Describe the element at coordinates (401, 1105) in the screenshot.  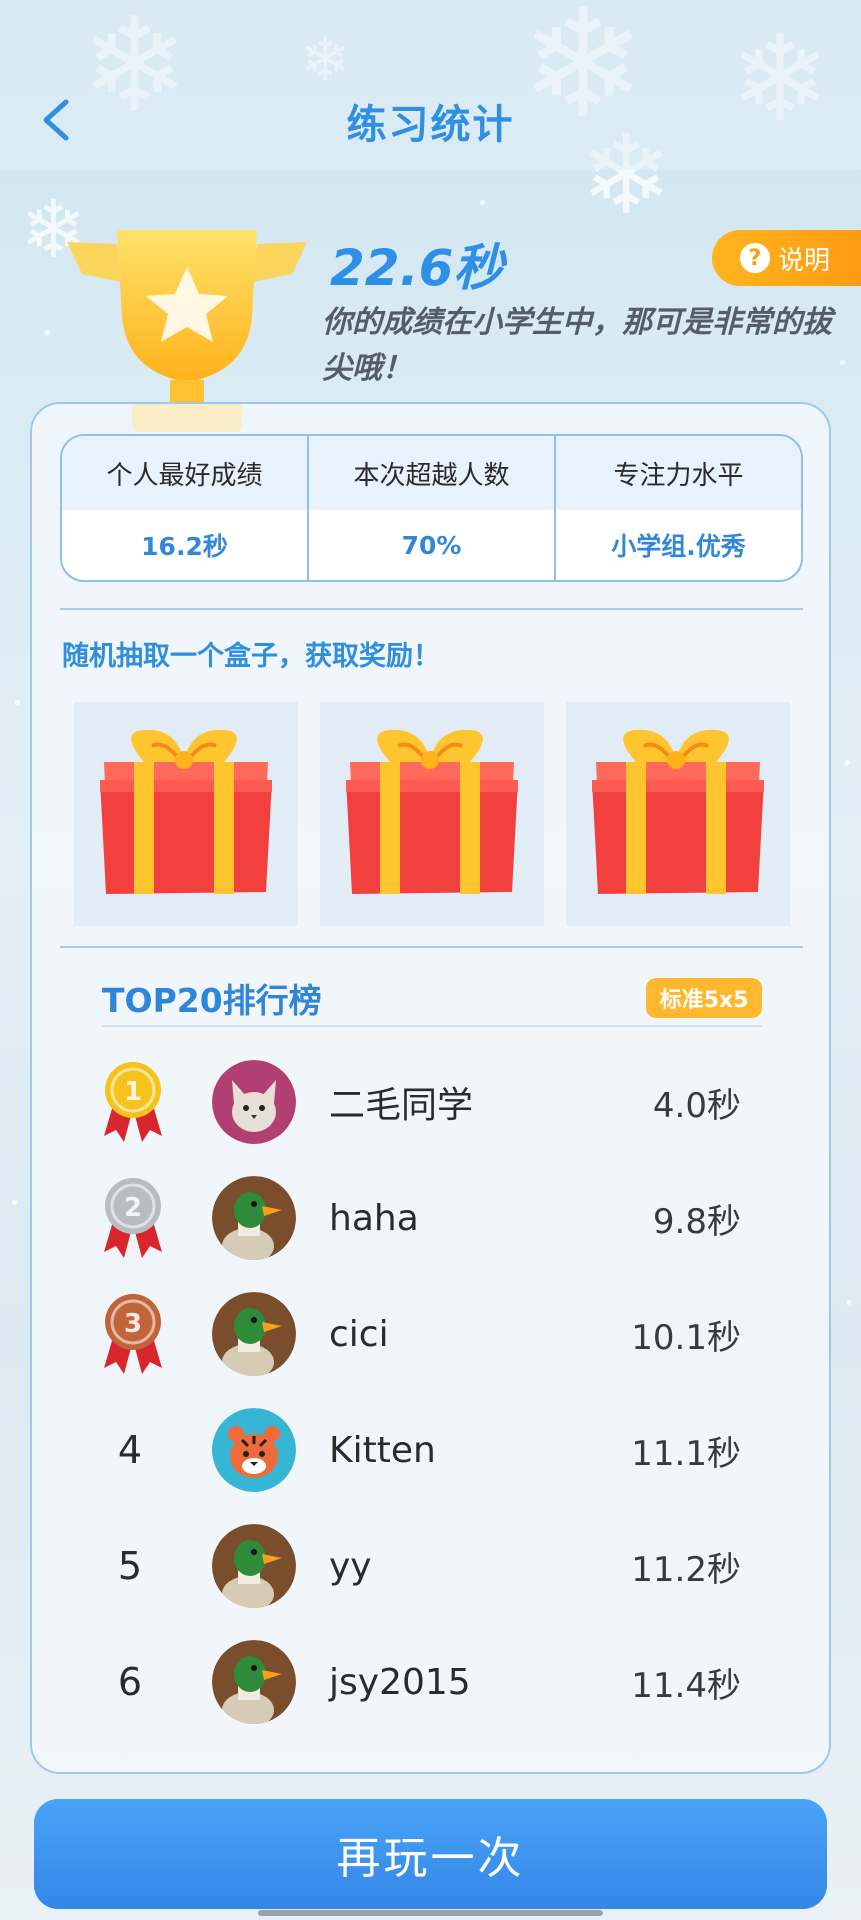
I see `user-name: 二毛同学` at that location.